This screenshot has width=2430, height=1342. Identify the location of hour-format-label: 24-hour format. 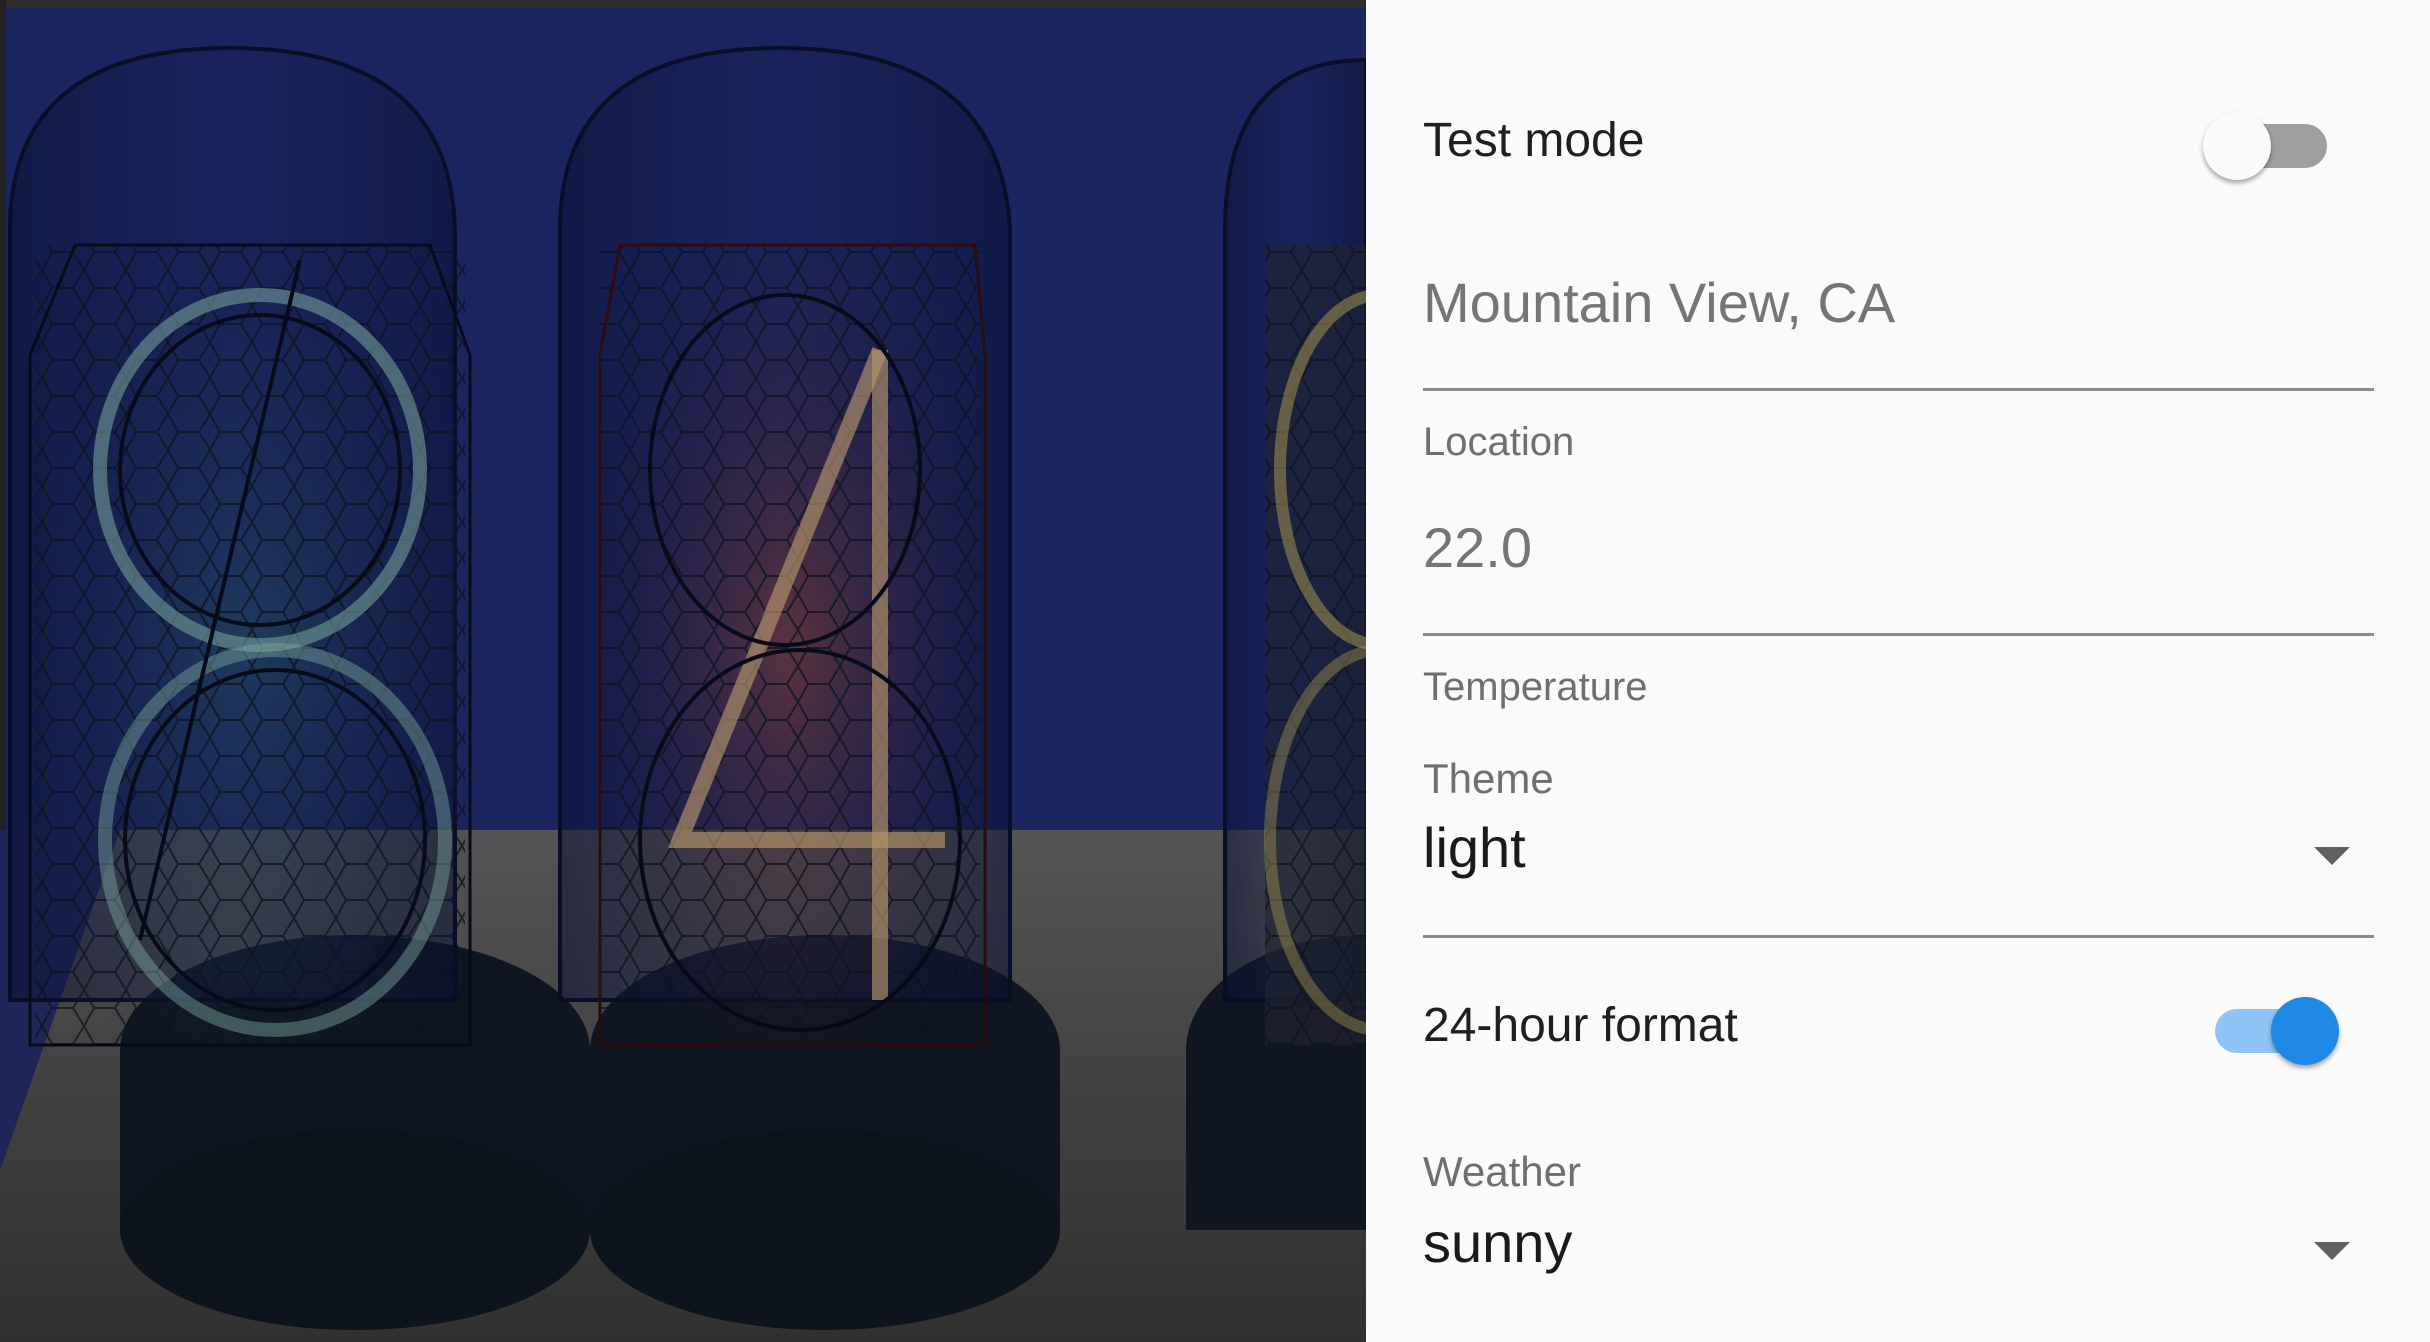
(1580, 1025).